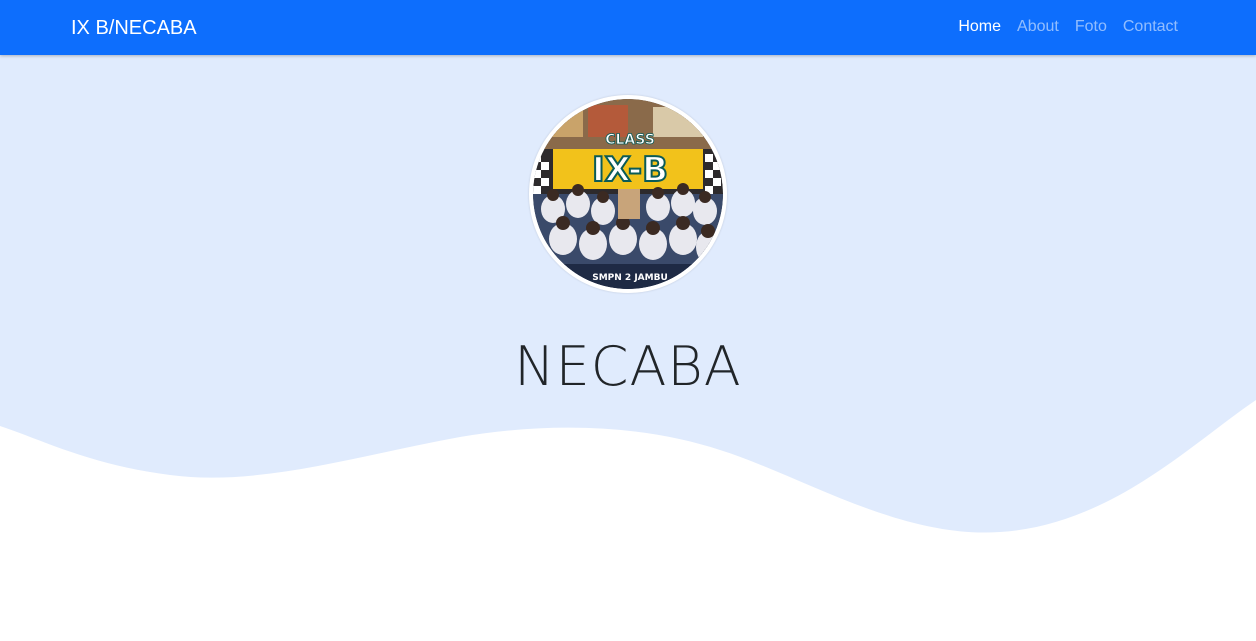 Image resolution: width=1256 pixels, height=641 pixels. What do you see at coordinates (1068, 27) in the screenshot?
I see `nav-links: Home About Foto Contact` at bounding box center [1068, 27].